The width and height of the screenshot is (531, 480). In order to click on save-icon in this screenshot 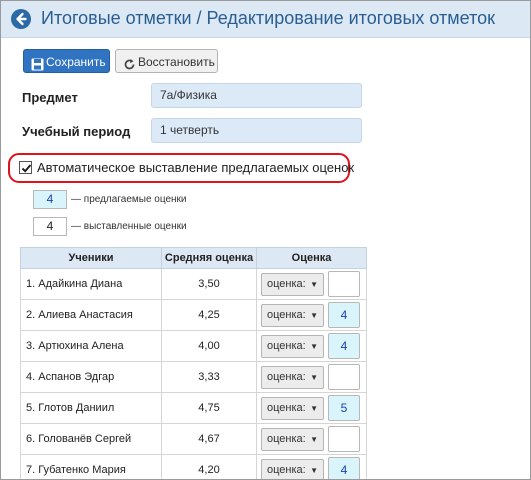, I will do `click(37, 67)`.